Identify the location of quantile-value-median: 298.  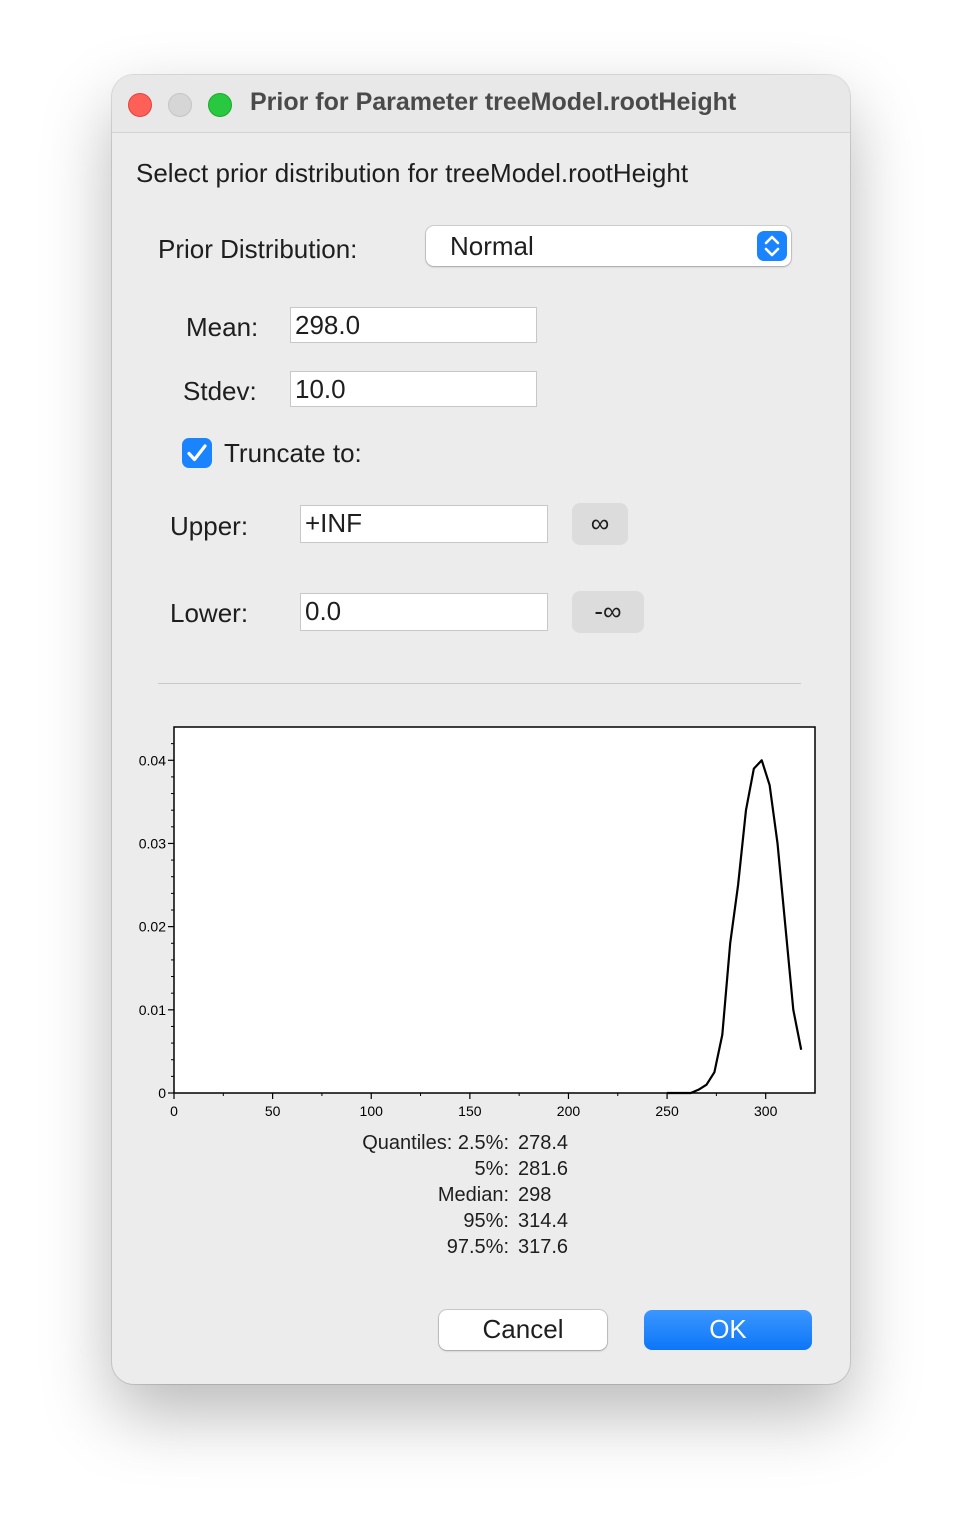
(535, 1195).